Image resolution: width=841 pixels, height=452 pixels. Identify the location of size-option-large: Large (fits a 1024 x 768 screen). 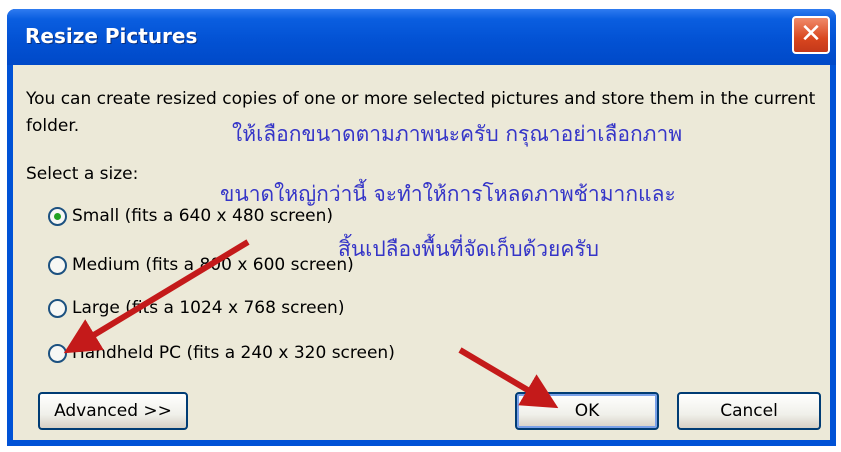
(196, 308).